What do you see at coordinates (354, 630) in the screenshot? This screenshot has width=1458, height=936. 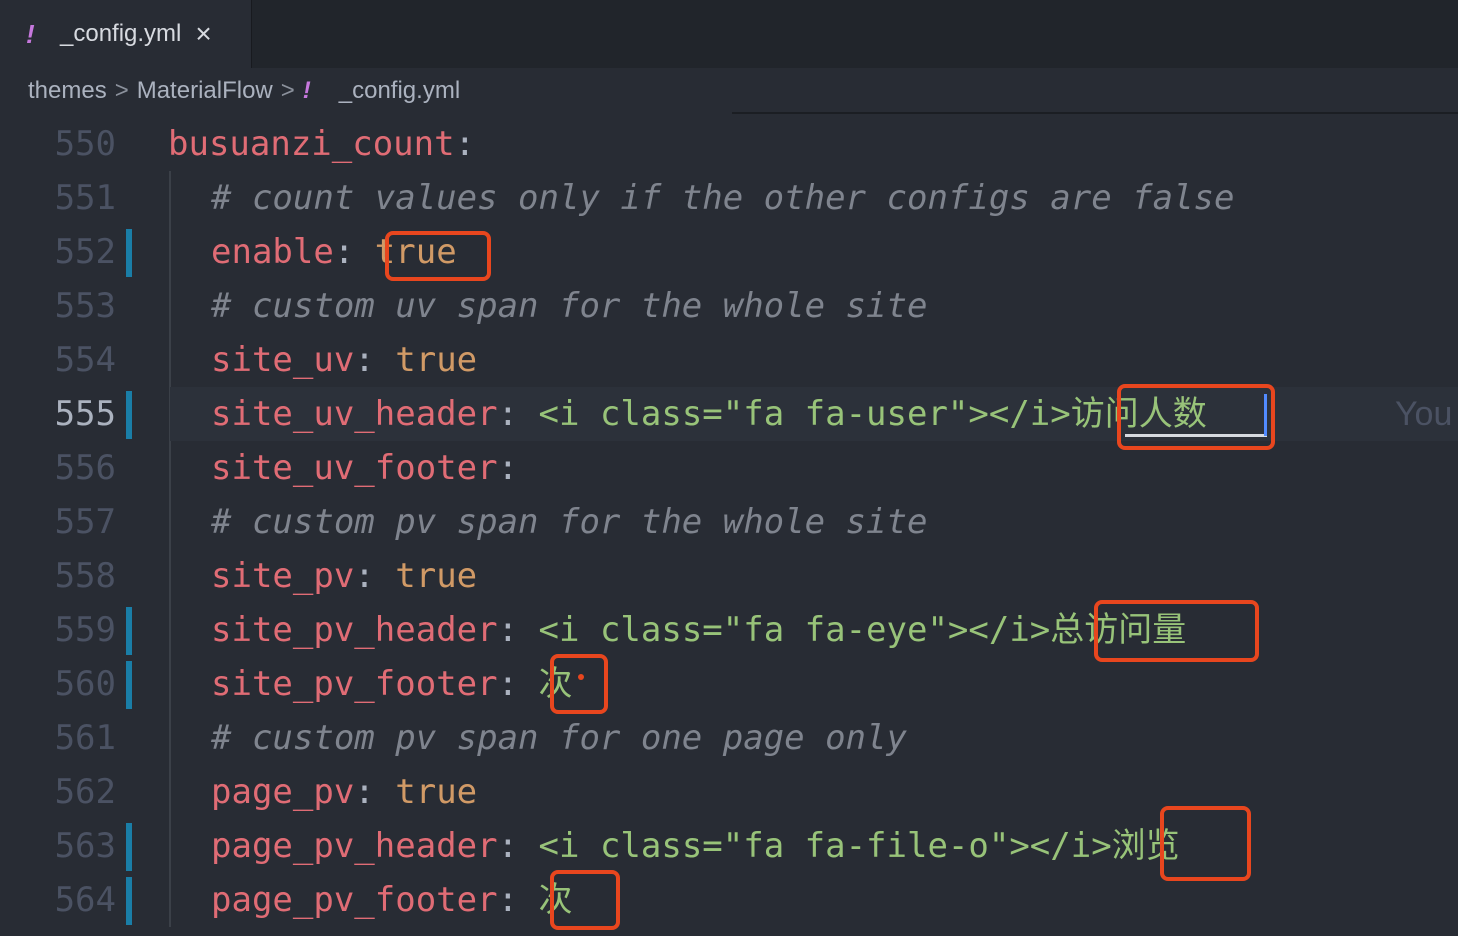 I see `code-token: site_pv_header` at bounding box center [354, 630].